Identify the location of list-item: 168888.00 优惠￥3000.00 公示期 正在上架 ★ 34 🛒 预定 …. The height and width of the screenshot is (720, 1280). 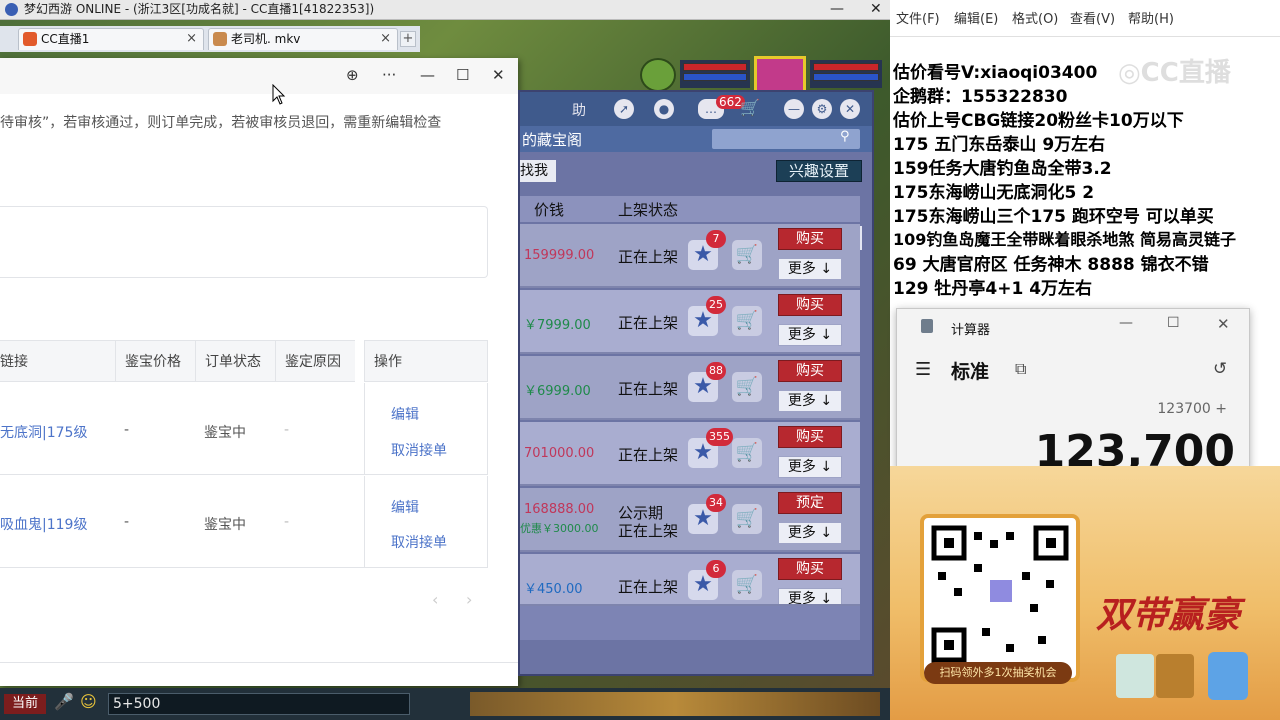
(690, 520).